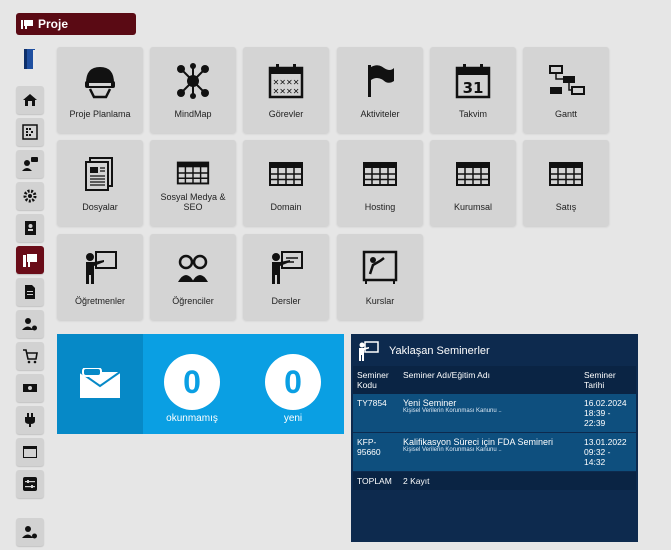  I want to click on seminar-date: 16.02.2024, so click(605, 403).